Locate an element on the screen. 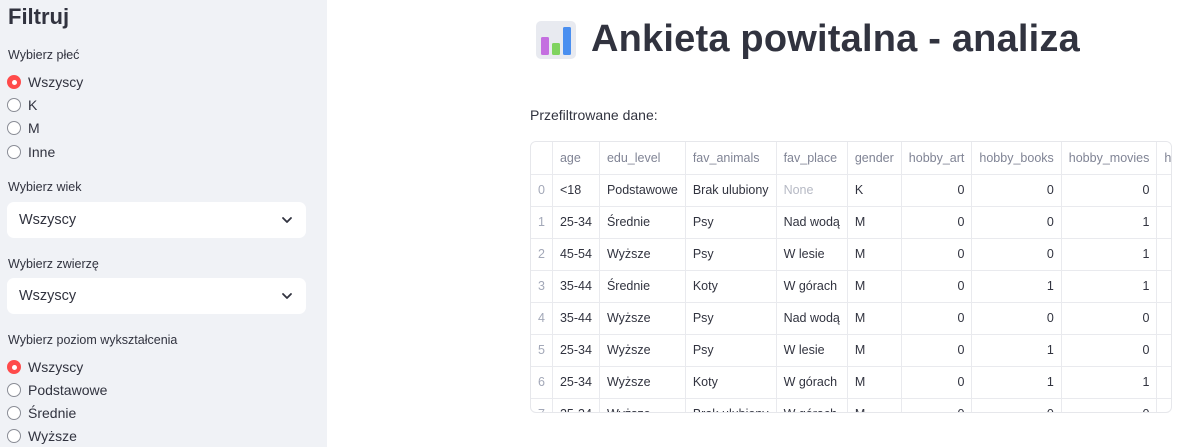 Image resolution: width=1187 pixels, height=447 pixels. table-row: 4 35-44 Wyższe Psy Nad wodą M 0 0 0 is located at coordinates (851, 318).